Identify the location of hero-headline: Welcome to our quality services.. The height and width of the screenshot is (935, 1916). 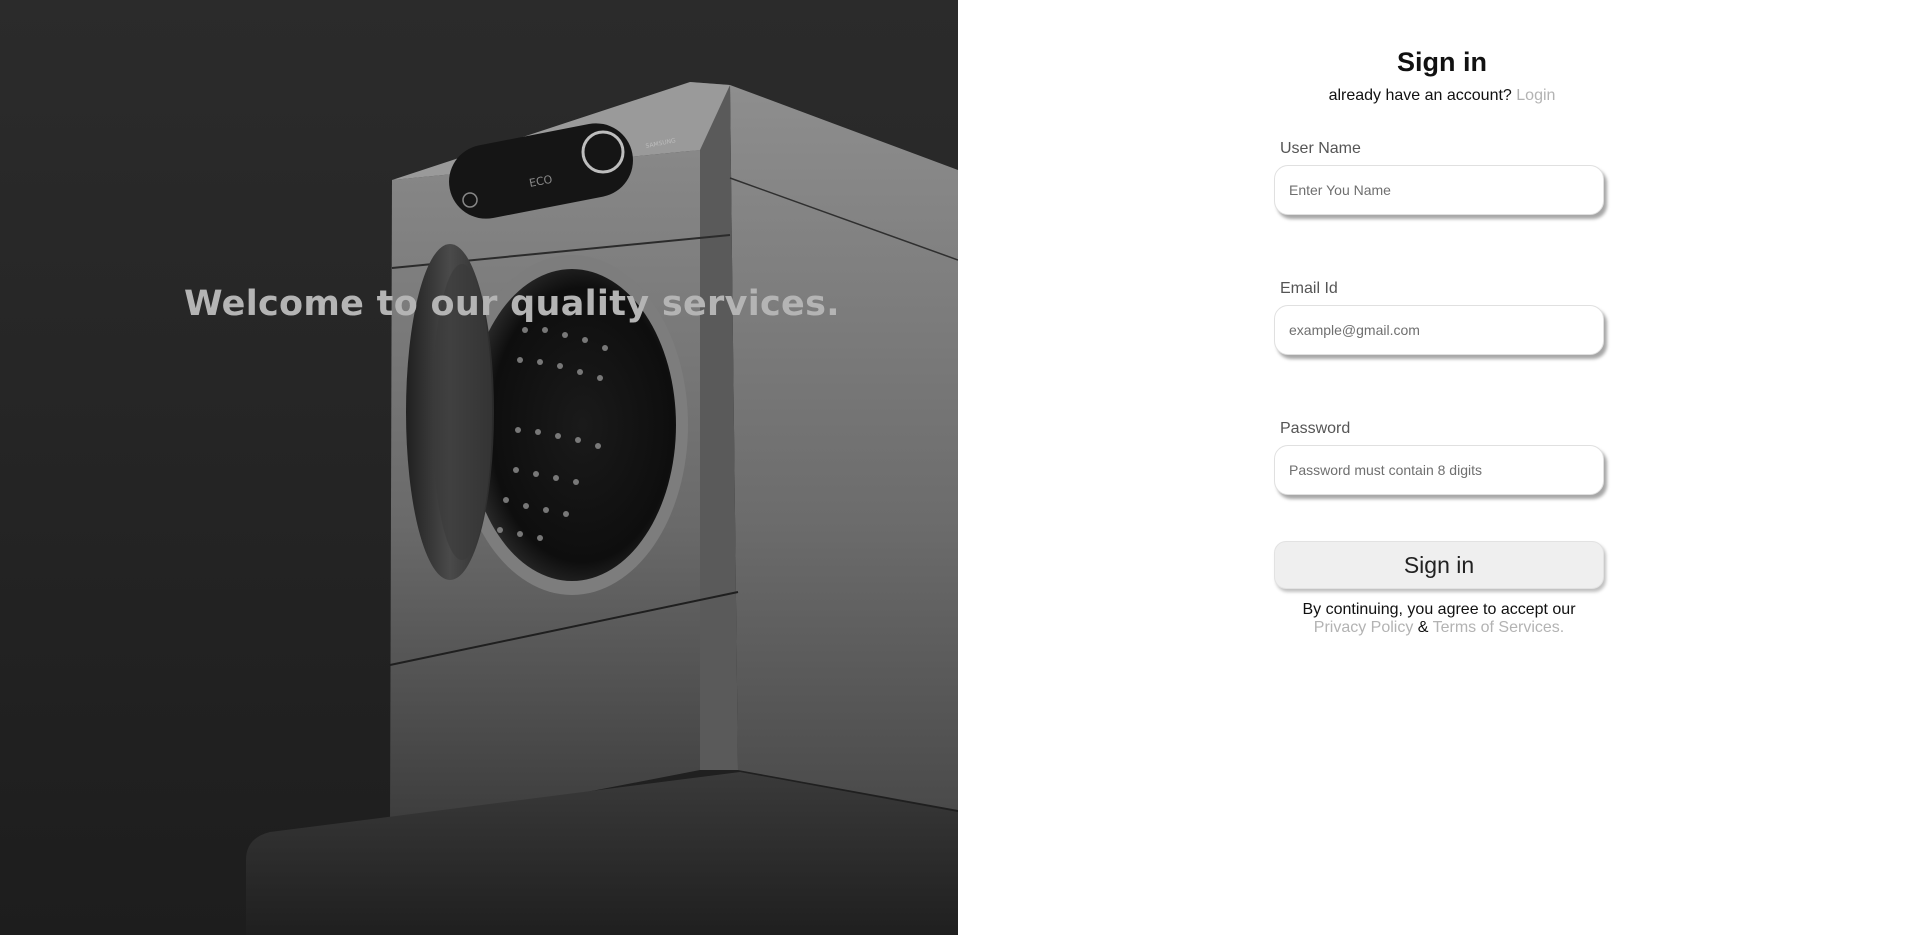
(512, 304).